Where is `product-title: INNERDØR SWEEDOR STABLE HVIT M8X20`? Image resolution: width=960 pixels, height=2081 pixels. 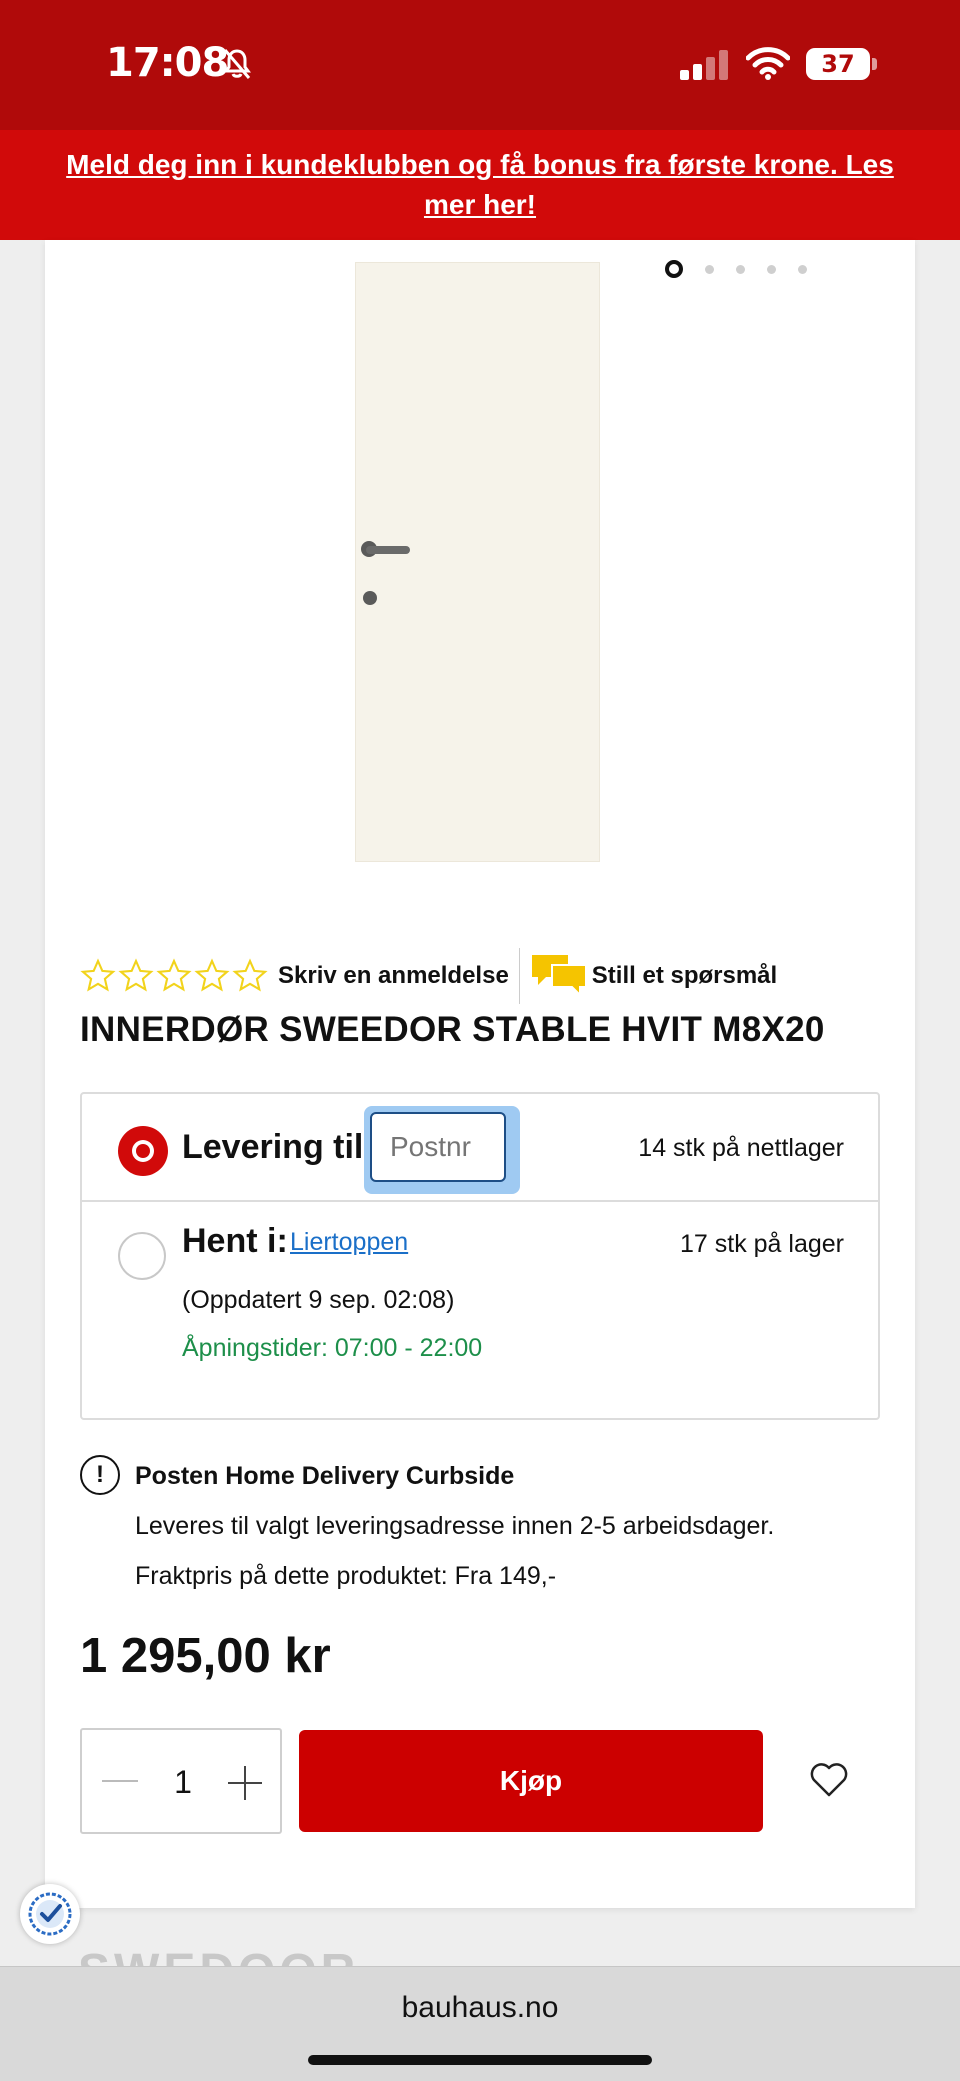
product-title: INNERDØR SWEEDOR STABLE HVIT M8X20 is located at coordinates (452, 1029).